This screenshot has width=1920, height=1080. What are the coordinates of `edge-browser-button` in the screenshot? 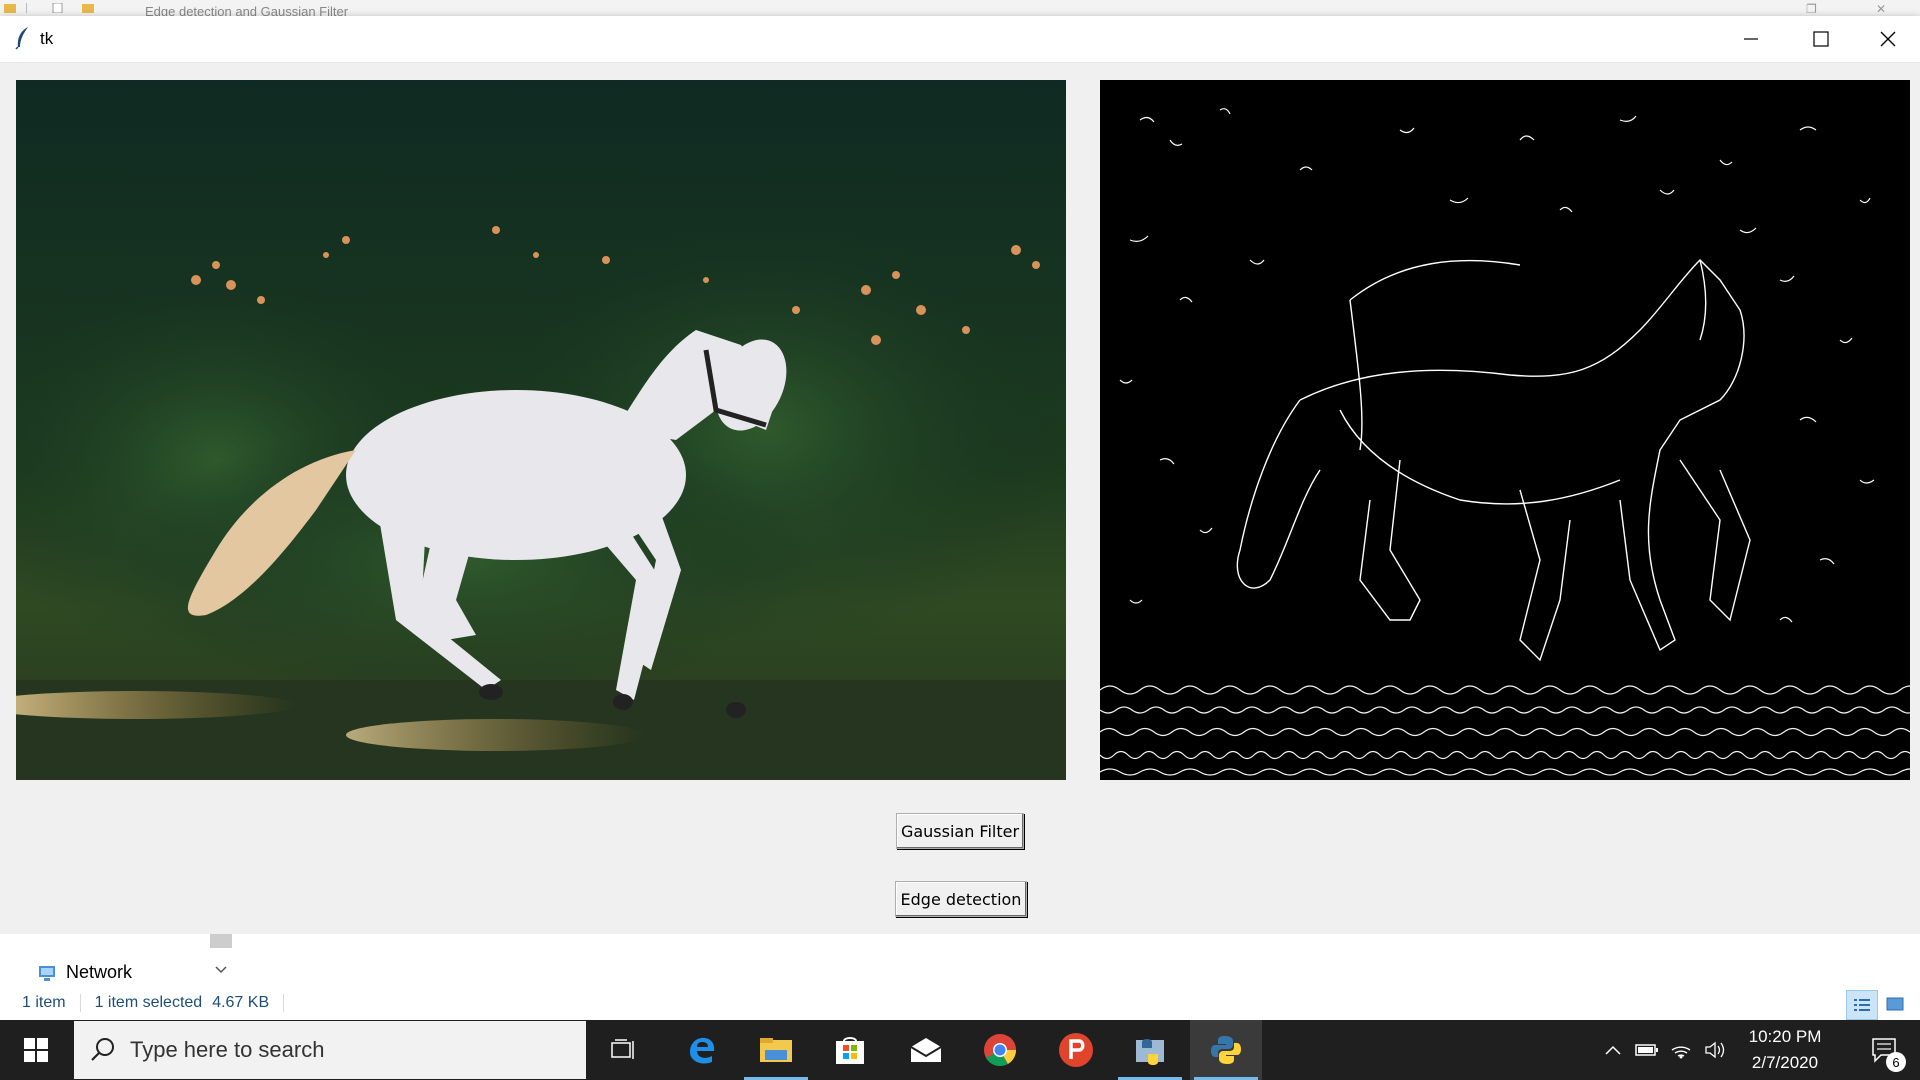 It's located at (702, 1050).